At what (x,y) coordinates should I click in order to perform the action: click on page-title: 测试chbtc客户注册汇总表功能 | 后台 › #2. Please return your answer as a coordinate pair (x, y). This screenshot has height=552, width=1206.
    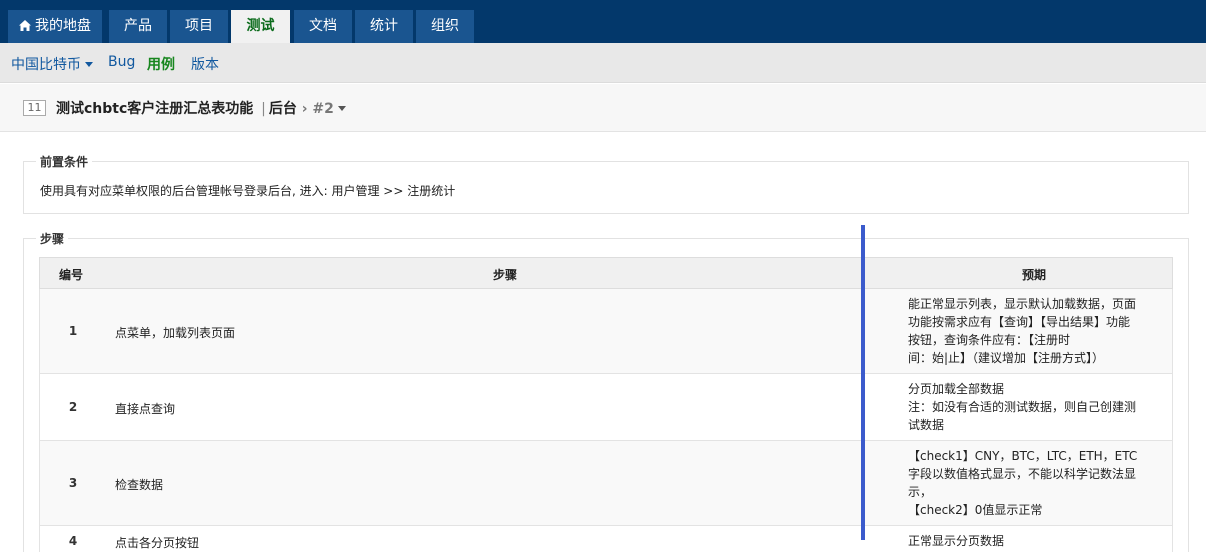
    Looking at the image, I should click on (201, 108).